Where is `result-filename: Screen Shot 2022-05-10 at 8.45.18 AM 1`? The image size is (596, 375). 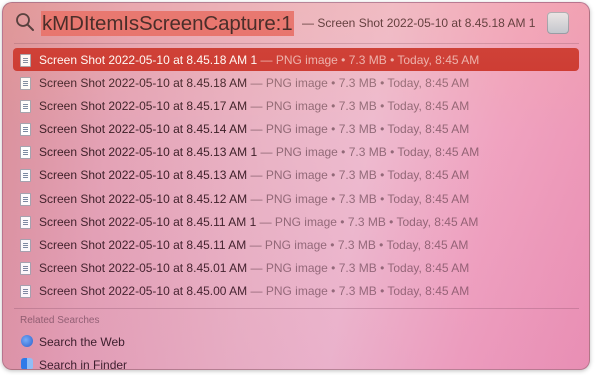
result-filename: Screen Shot 2022-05-10 at 8.45.18 AM 1 is located at coordinates (148, 60).